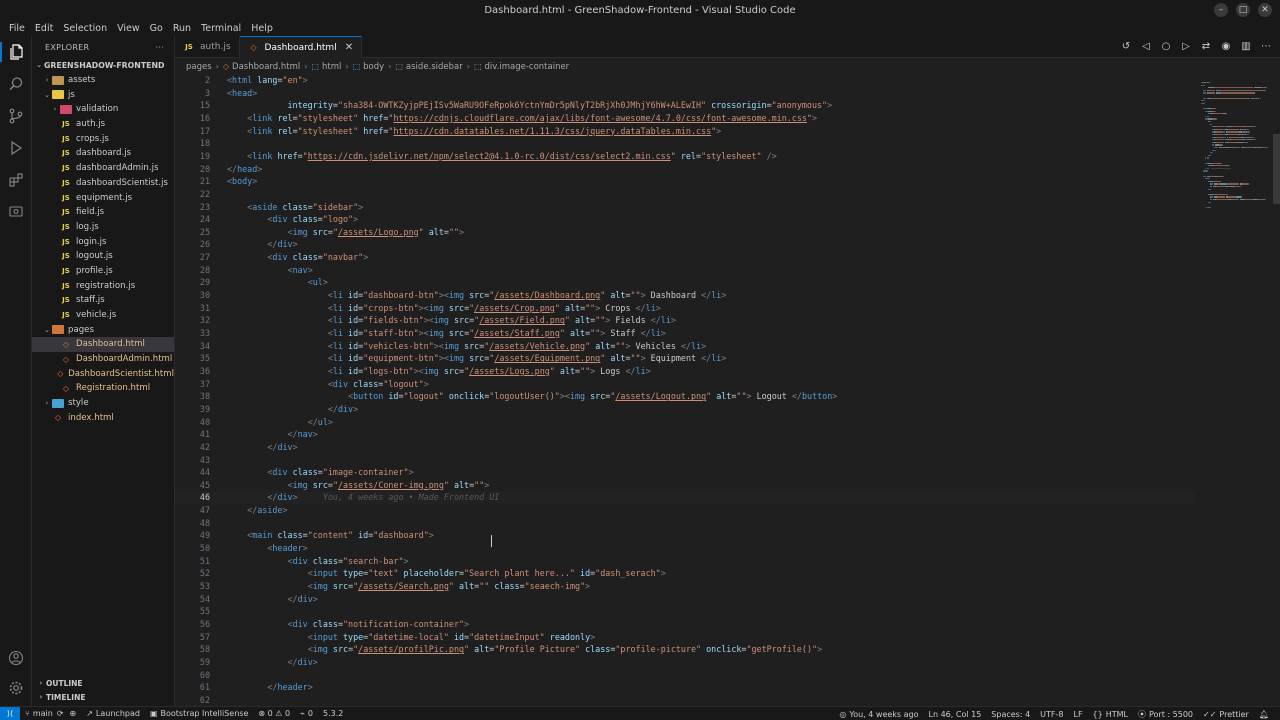 The height and width of the screenshot is (720, 1280). I want to click on search-icon, so click(16, 84).